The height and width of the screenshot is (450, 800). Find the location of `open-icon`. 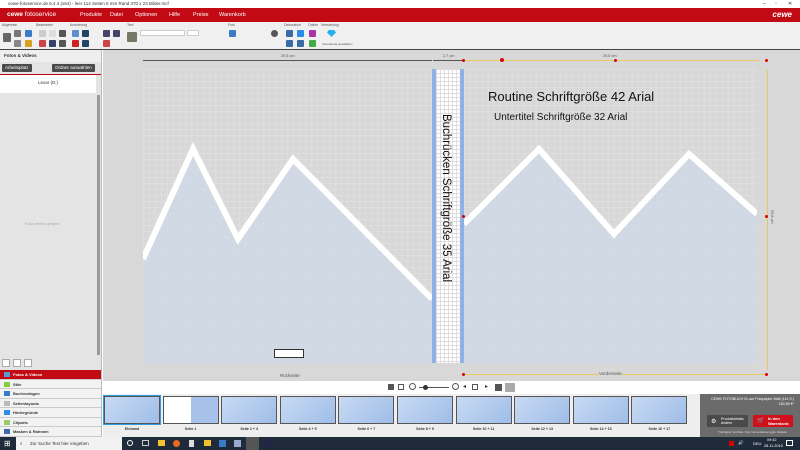

open-icon is located at coordinates (28, 33).